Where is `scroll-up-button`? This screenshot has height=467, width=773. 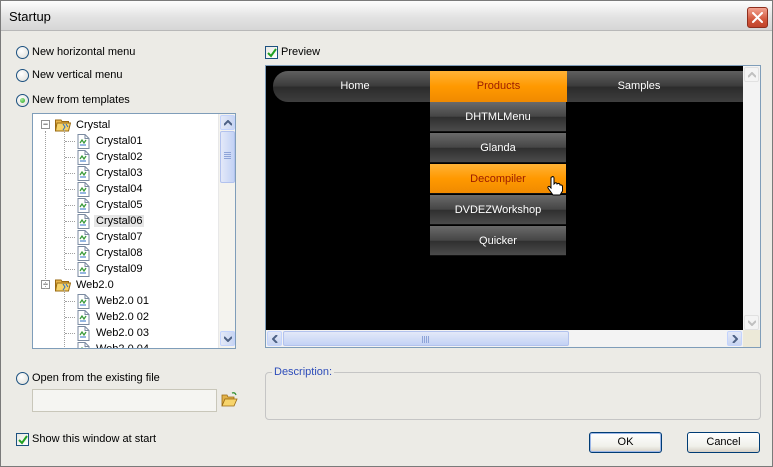
scroll-up-button is located at coordinates (227, 122).